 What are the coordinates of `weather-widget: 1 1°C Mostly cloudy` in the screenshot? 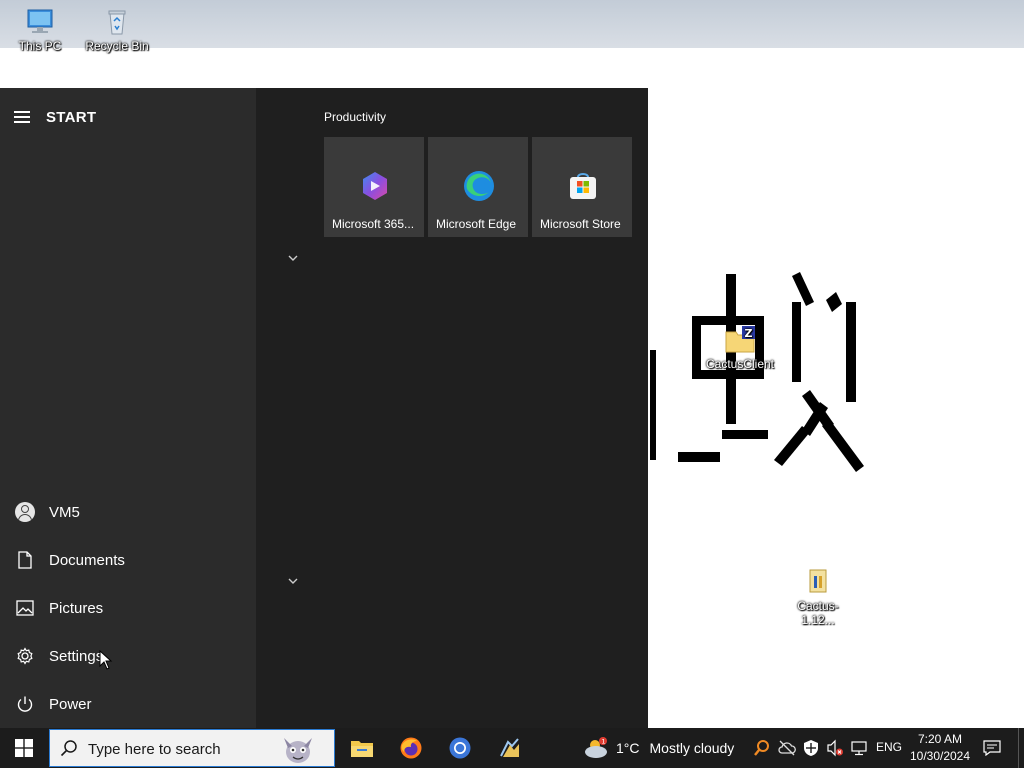 It's located at (658, 748).